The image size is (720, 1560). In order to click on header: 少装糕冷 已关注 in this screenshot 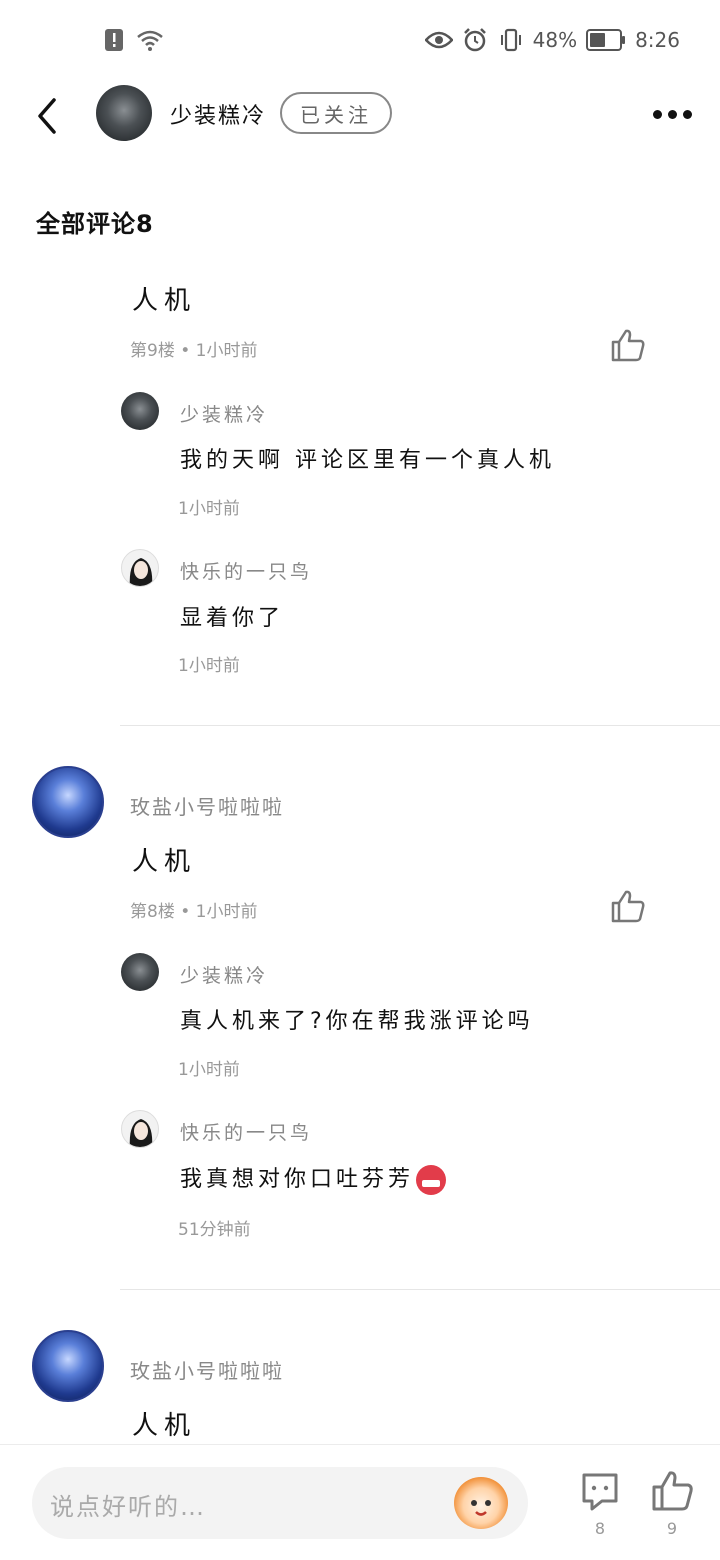, I will do `click(360, 115)`.